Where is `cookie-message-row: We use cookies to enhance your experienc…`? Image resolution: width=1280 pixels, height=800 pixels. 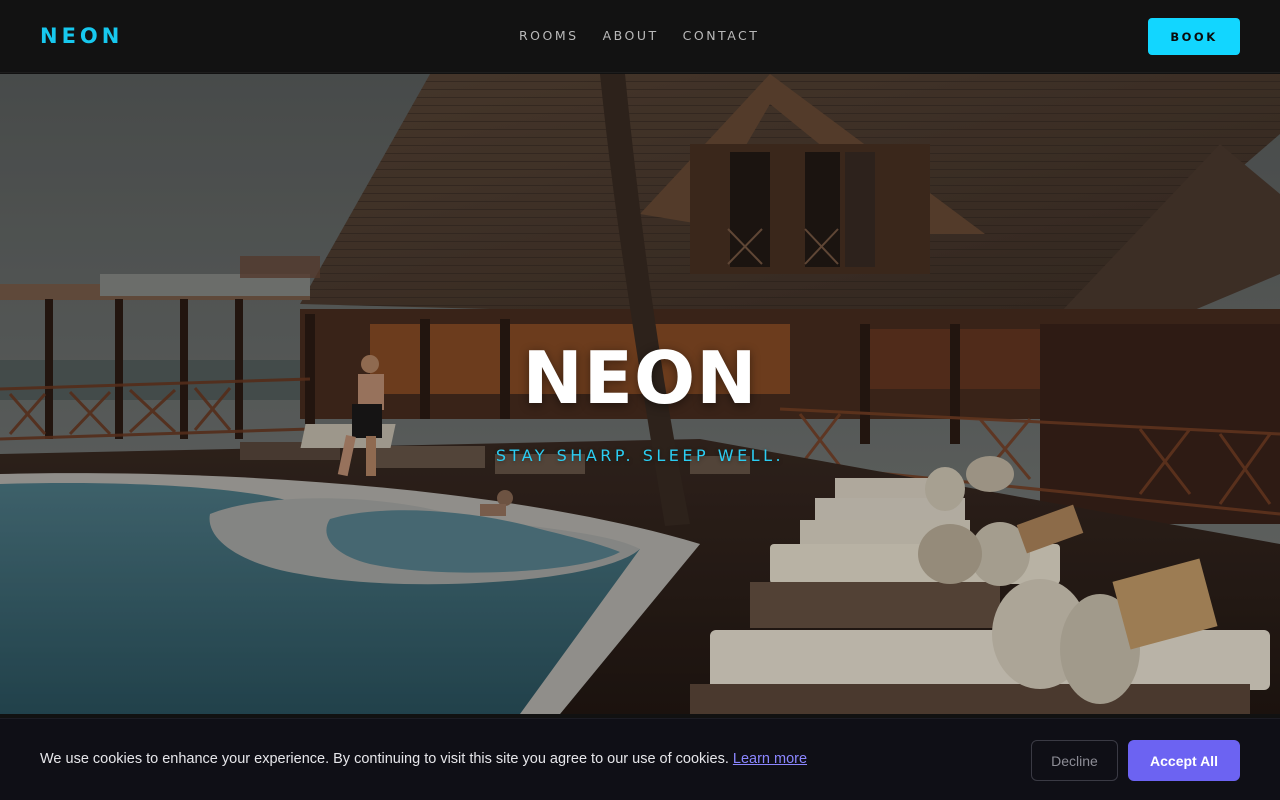 cookie-message-row: We use cookies to enhance your experienc… is located at coordinates (423, 759).